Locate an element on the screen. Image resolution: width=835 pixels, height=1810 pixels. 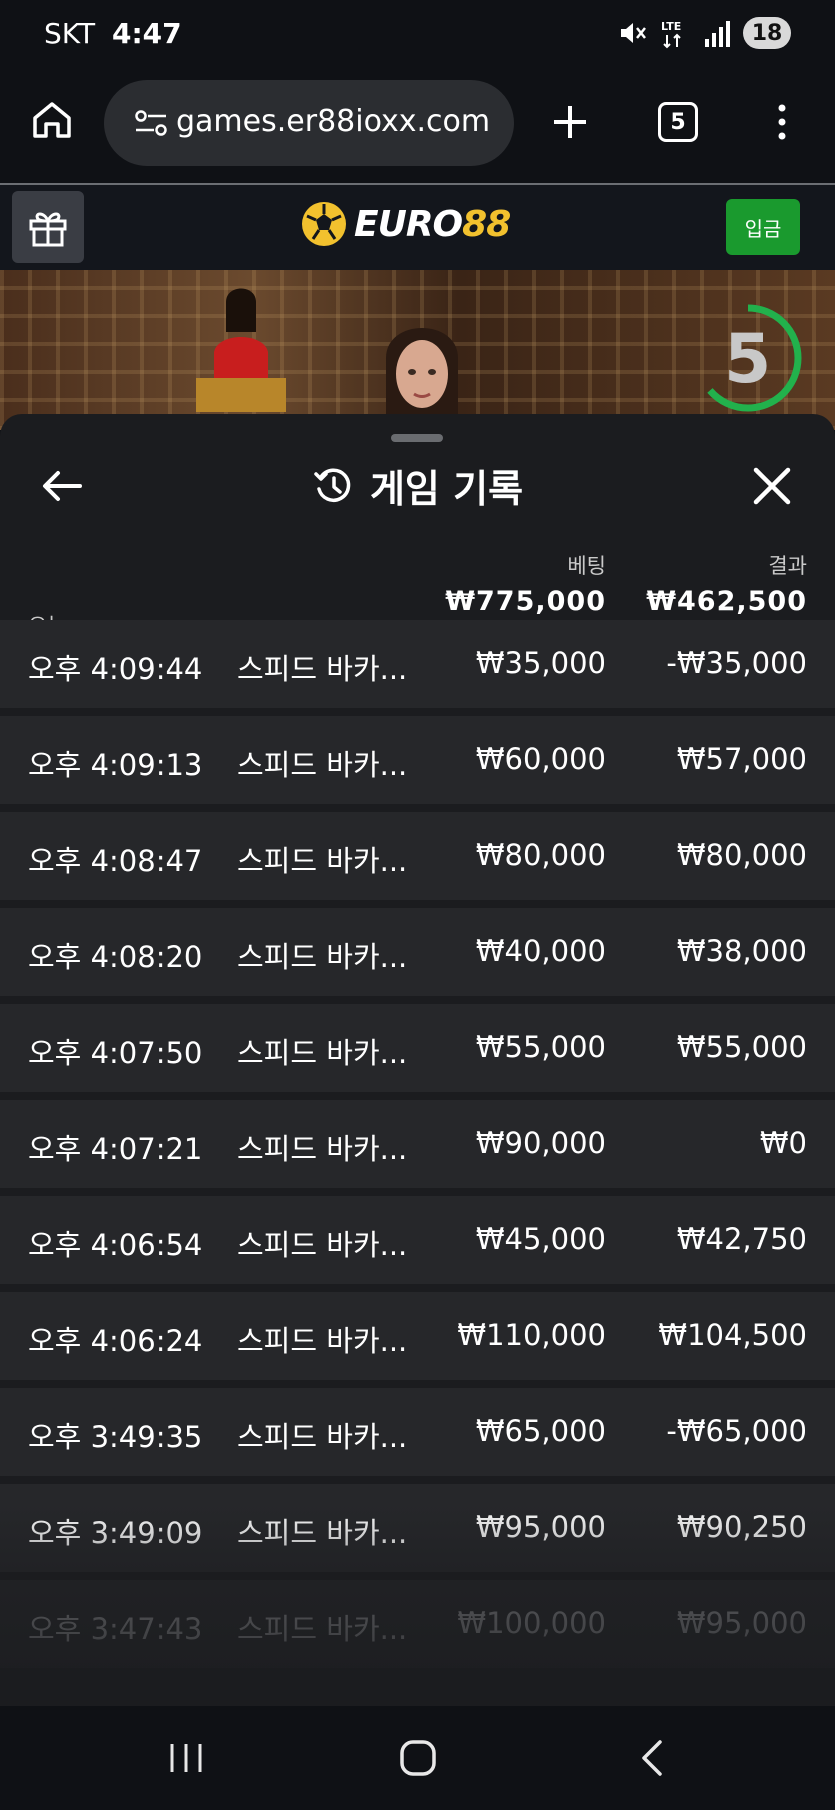
history-row: 오후 3:49:35 스피드 바카... ₩65,000 -₩65,000 is located at coordinates (417, 1432).